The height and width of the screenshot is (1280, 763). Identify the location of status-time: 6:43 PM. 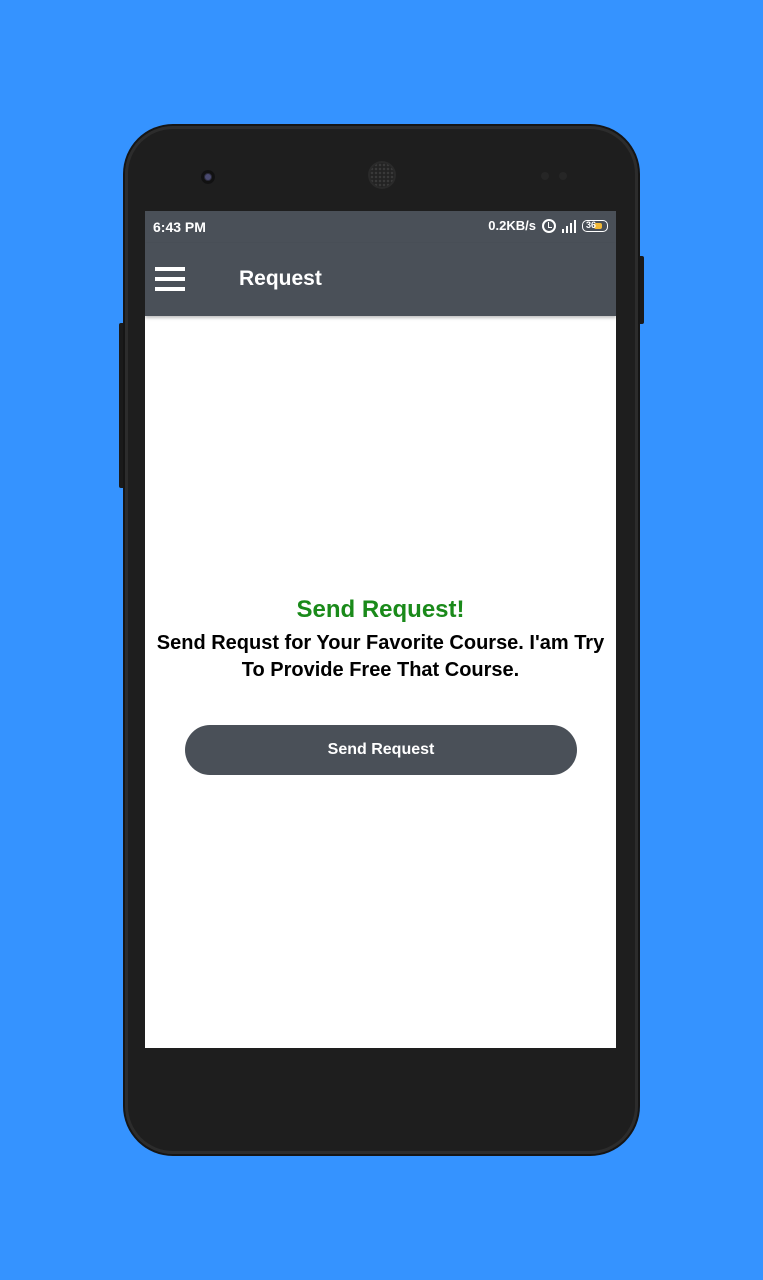
(179, 227).